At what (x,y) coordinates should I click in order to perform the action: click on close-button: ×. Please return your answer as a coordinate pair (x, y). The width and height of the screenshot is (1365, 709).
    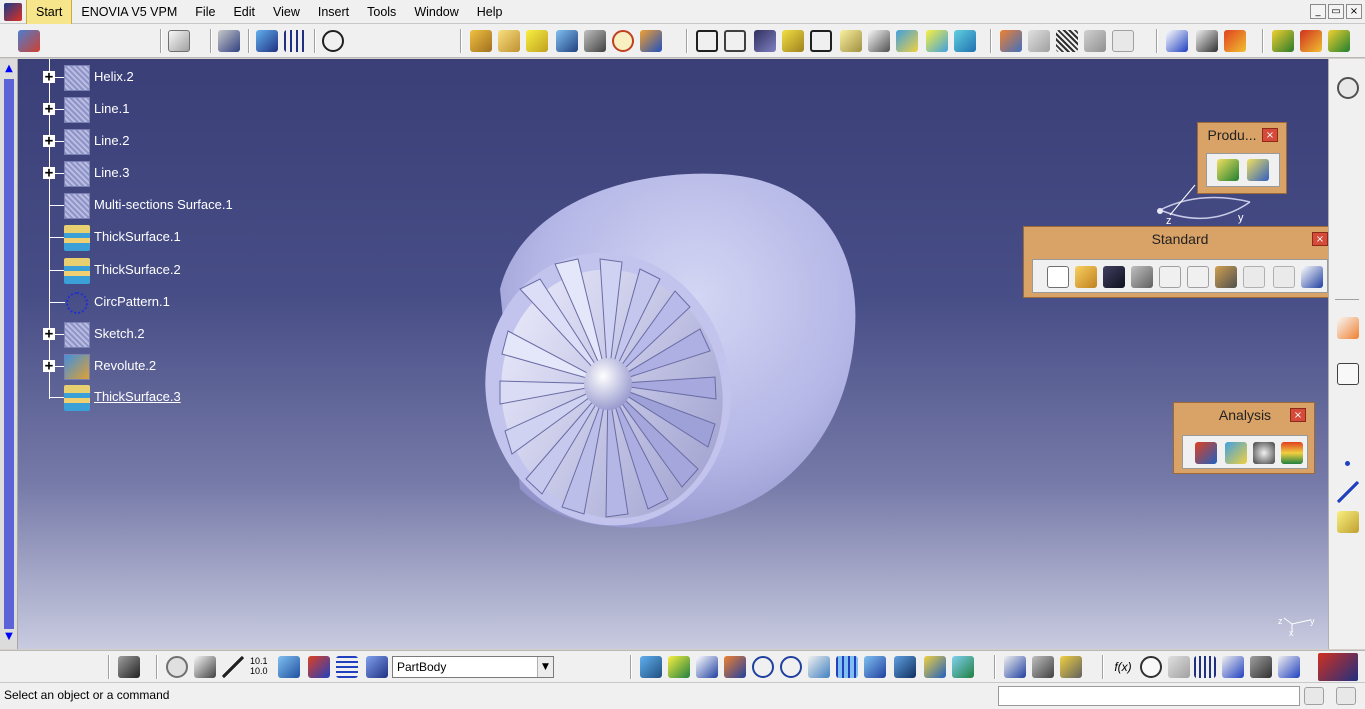
    Looking at the image, I should click on (1354, 11).